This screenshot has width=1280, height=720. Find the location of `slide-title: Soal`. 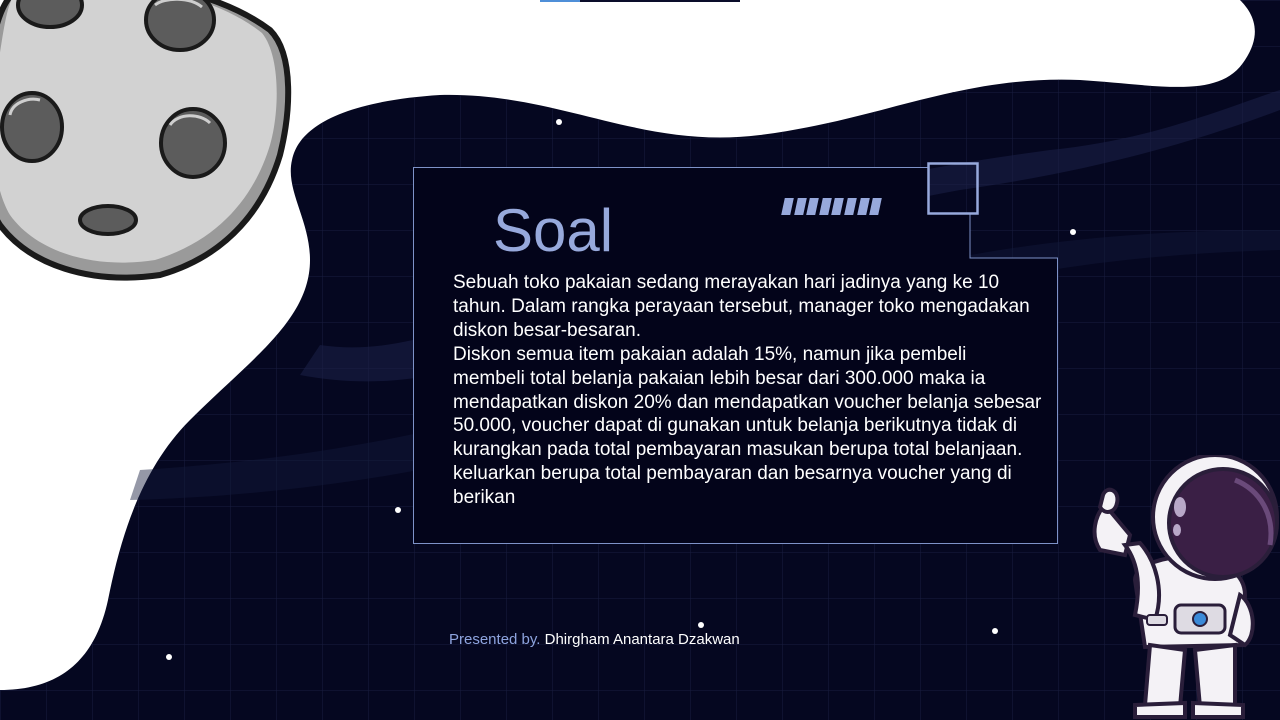

slide-title: Soal is located at coordinates (553, 230).